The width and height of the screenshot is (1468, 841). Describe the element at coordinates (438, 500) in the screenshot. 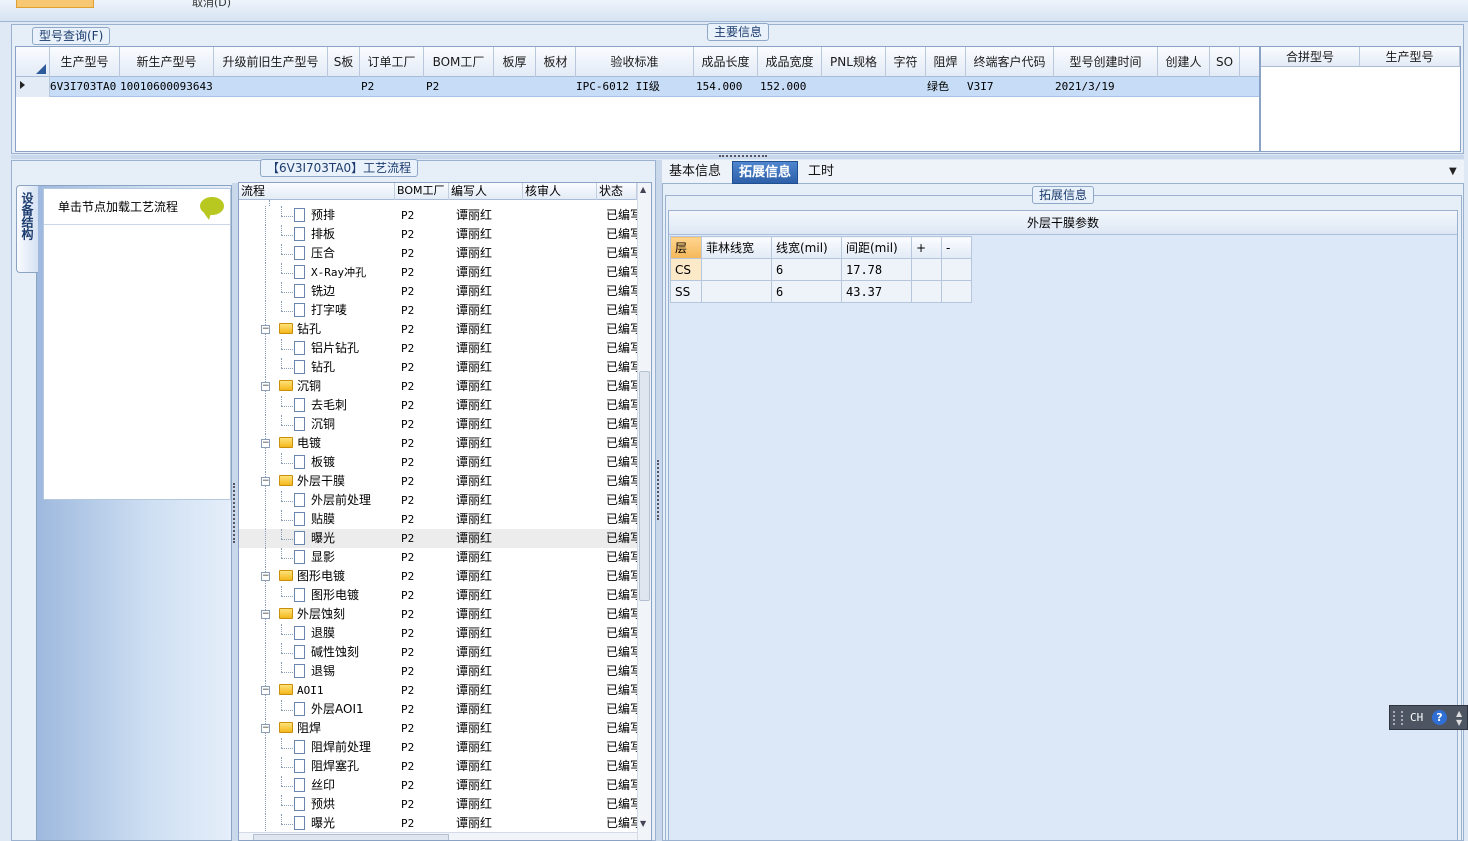

I see `tree-step-row: 外层前处理 P2 谭丽红 已编写` at that location.